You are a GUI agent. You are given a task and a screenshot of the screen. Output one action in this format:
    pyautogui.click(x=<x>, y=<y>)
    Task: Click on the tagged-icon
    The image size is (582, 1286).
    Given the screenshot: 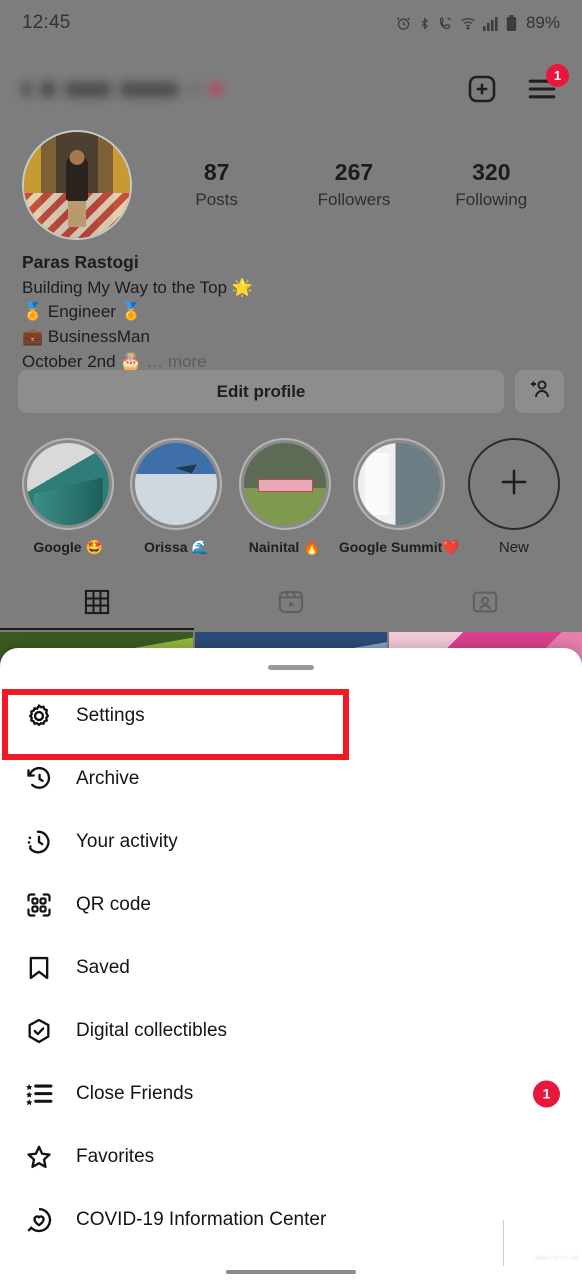 What is the action you would take?
    pyautogui.click(x=485, y=604)
    